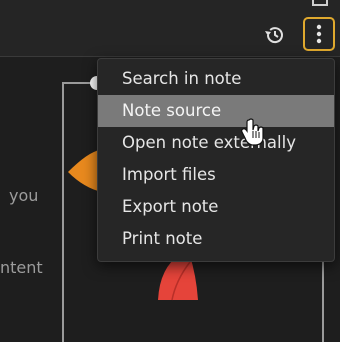 This screenshot has height=342, width=340. What do you see at coordinates (216, 207) in the screenshot?
I see `menu-item-export-note: Export note` at bounding box center [216, 207].